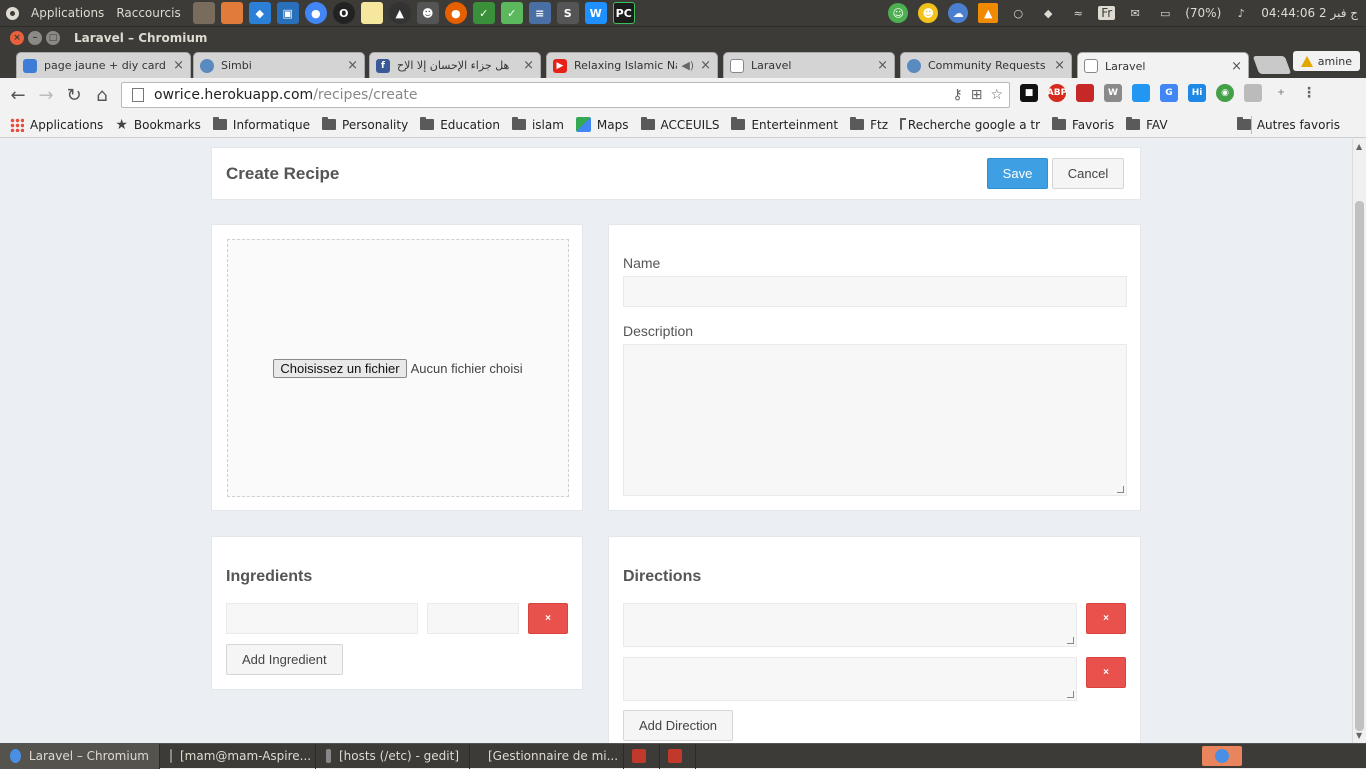 The image size is (1366, 769). Describe the element at coordinates (74, 95) in the screenshot. I see `reload-icon: ↻` at that location.